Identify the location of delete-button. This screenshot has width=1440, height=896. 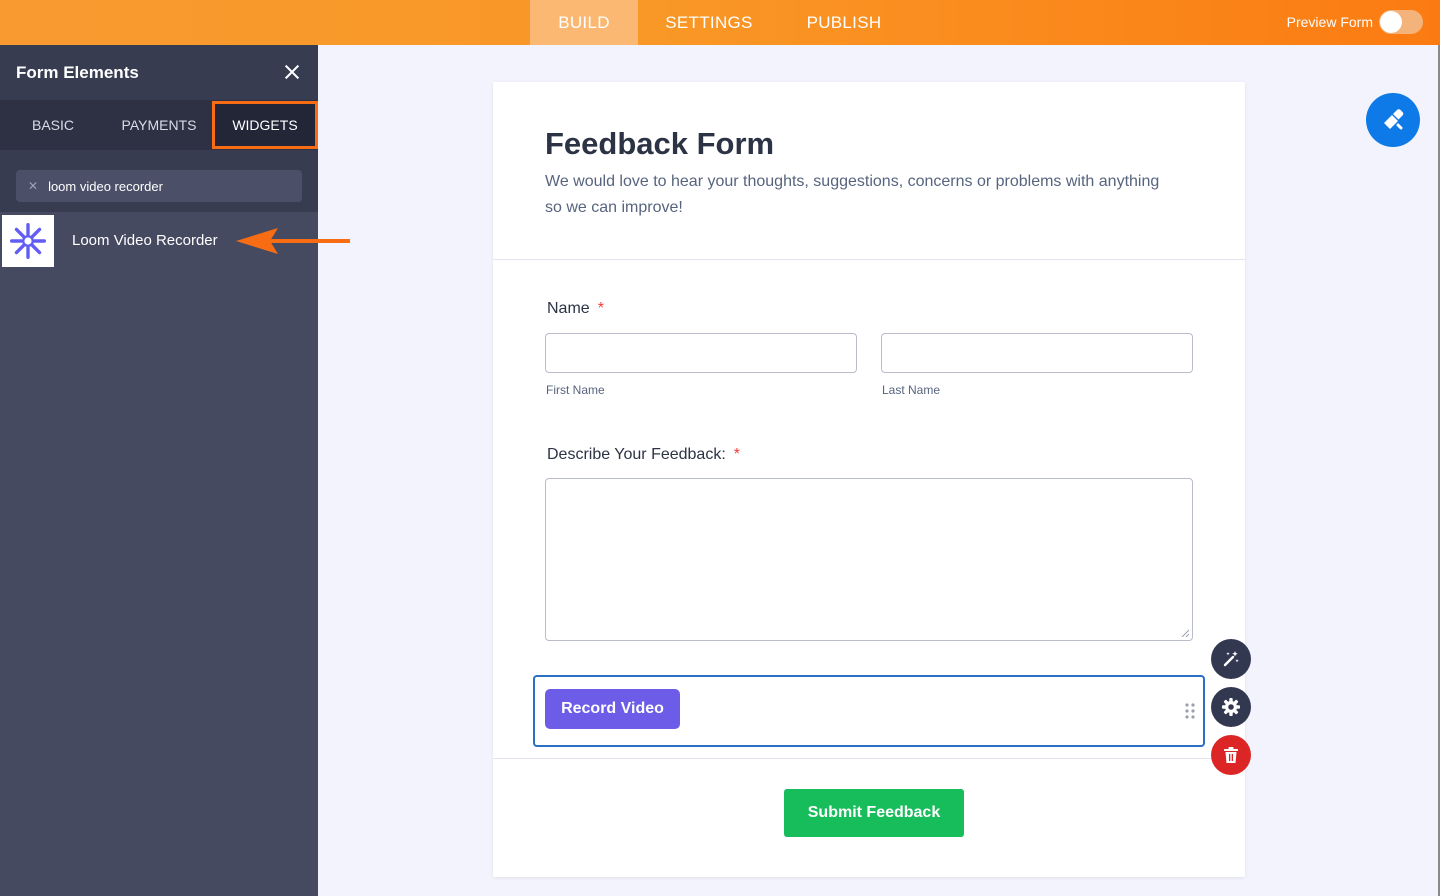
(1231, 755).